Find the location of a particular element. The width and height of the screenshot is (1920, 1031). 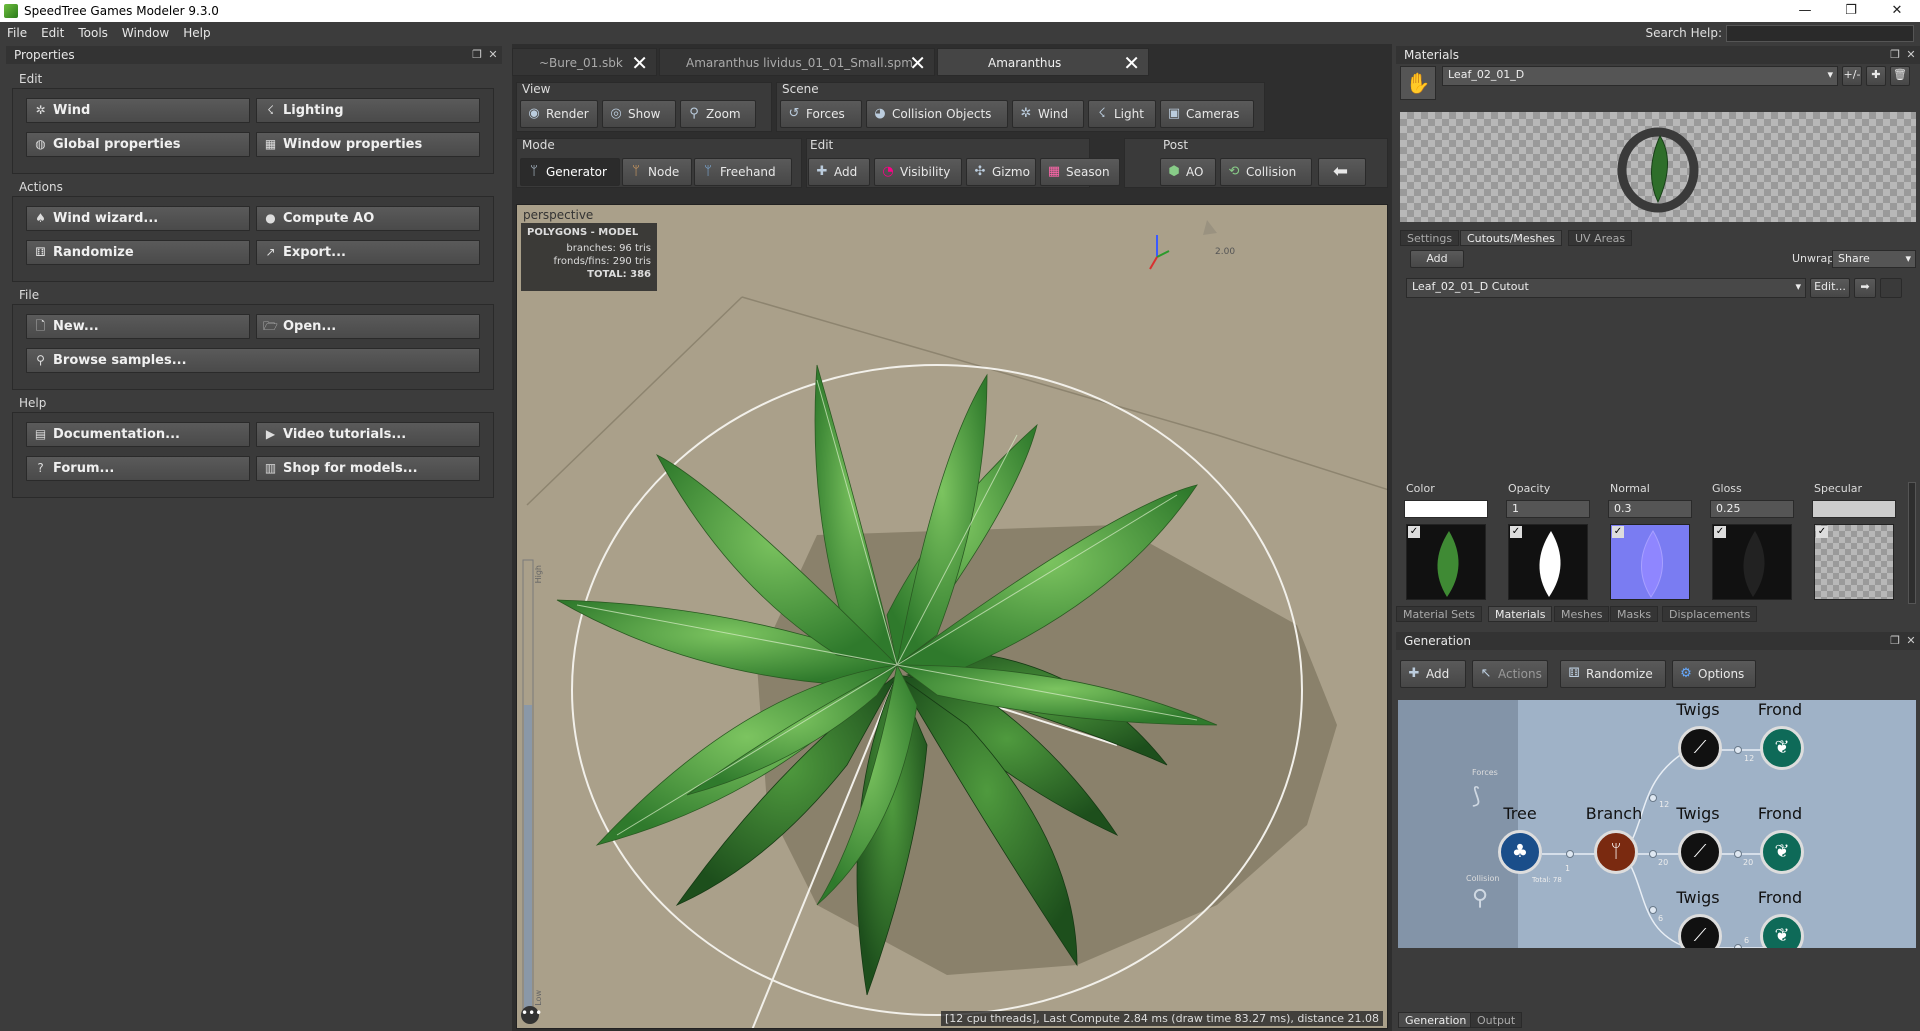

specular-swatch is located at coordinates (1854, 509).